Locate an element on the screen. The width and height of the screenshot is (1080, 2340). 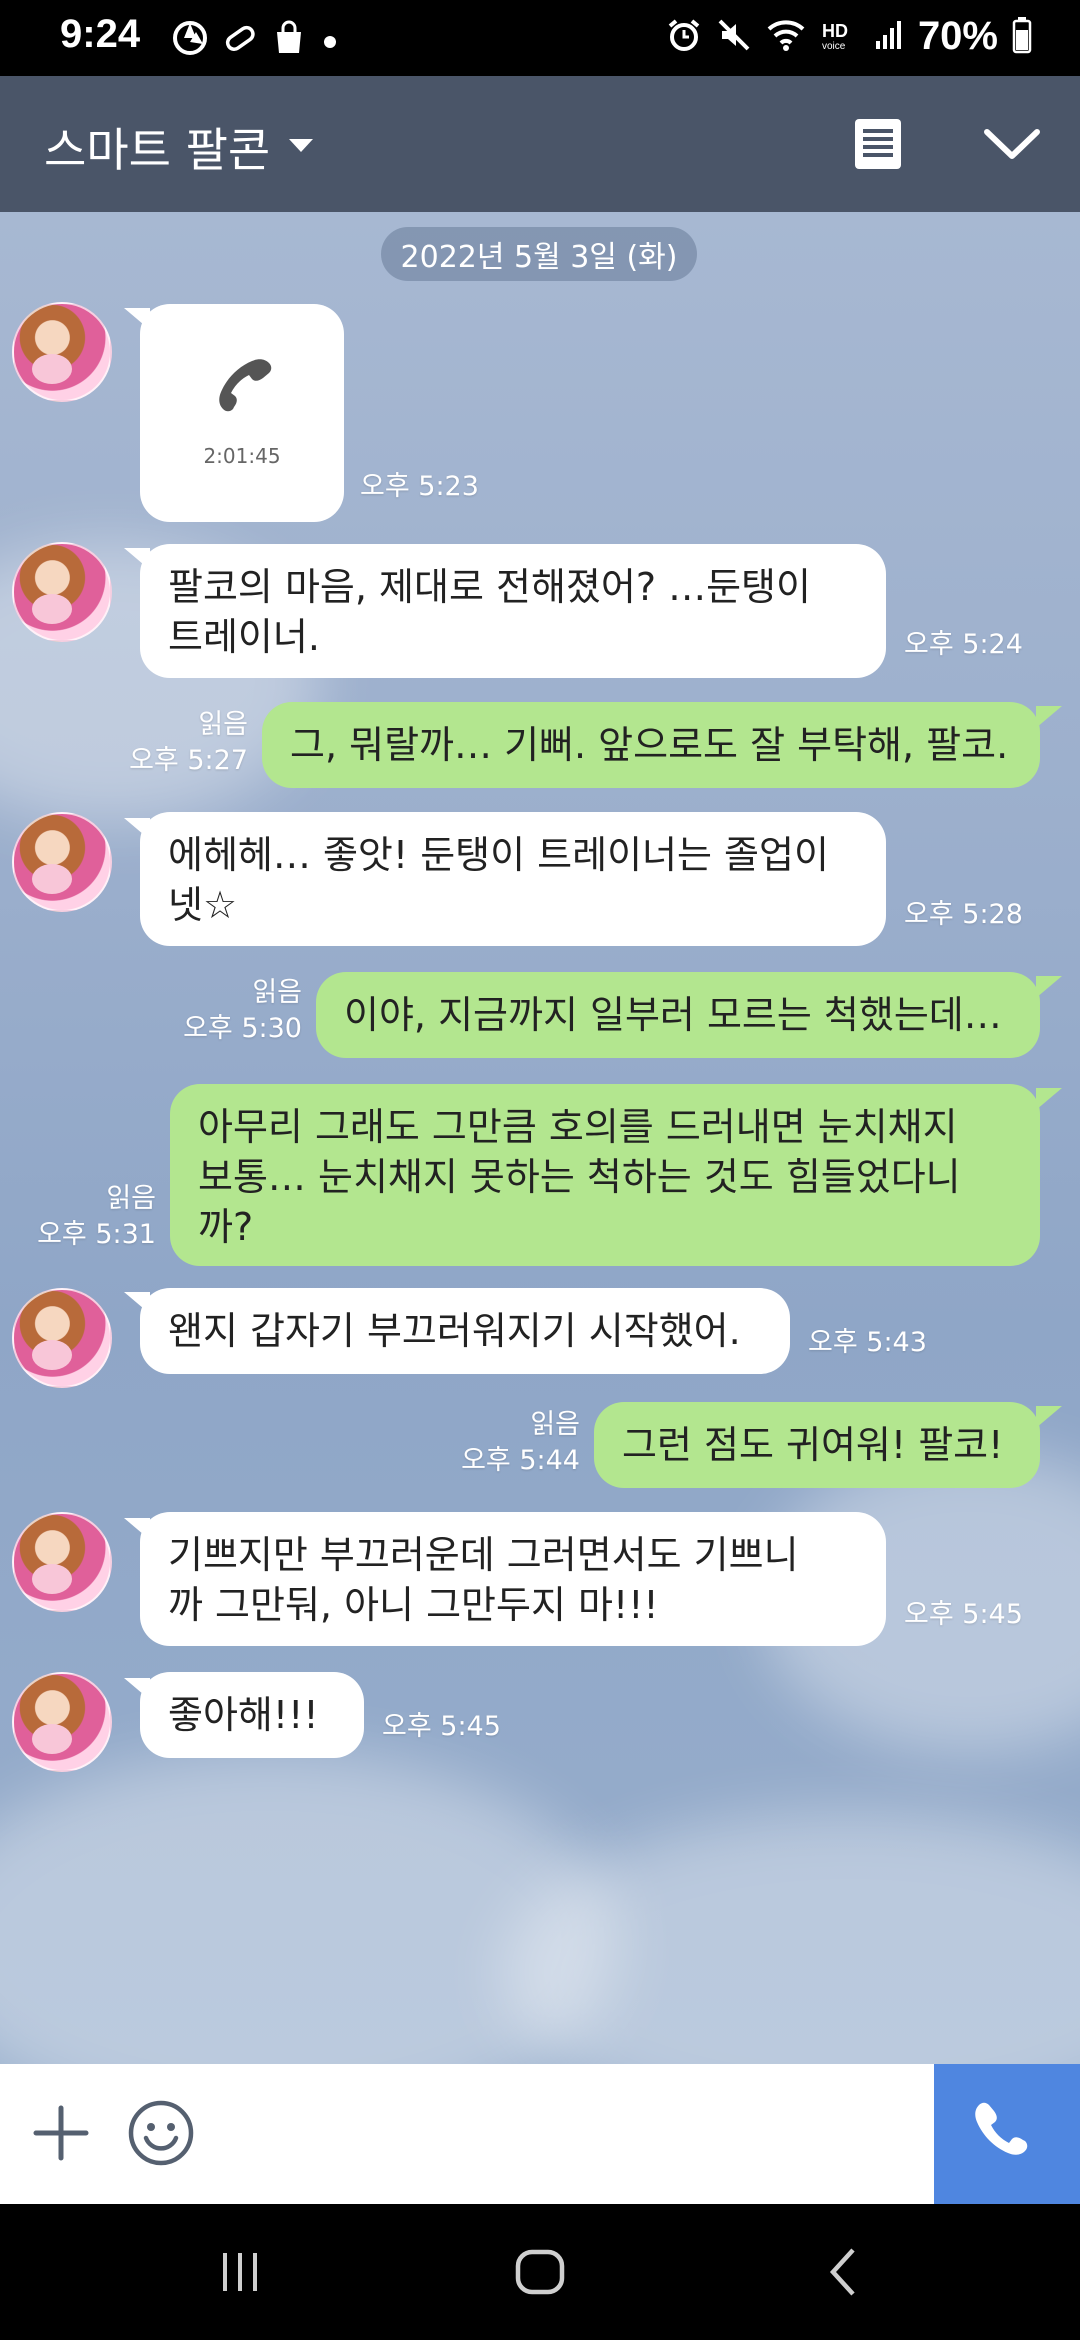
message-bubble: 그, 뭐랄까… 기뻐. 앞으로도 잘 부탁해, 팔코. is located at coordinates (651, 745).